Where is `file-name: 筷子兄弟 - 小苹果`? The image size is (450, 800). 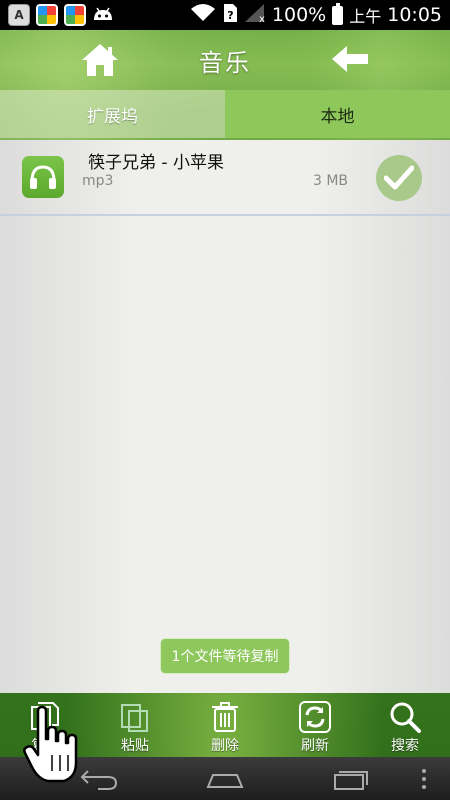
file-name: 筷子兄弟 - 小苹果 is located at coordinates (156, 163).